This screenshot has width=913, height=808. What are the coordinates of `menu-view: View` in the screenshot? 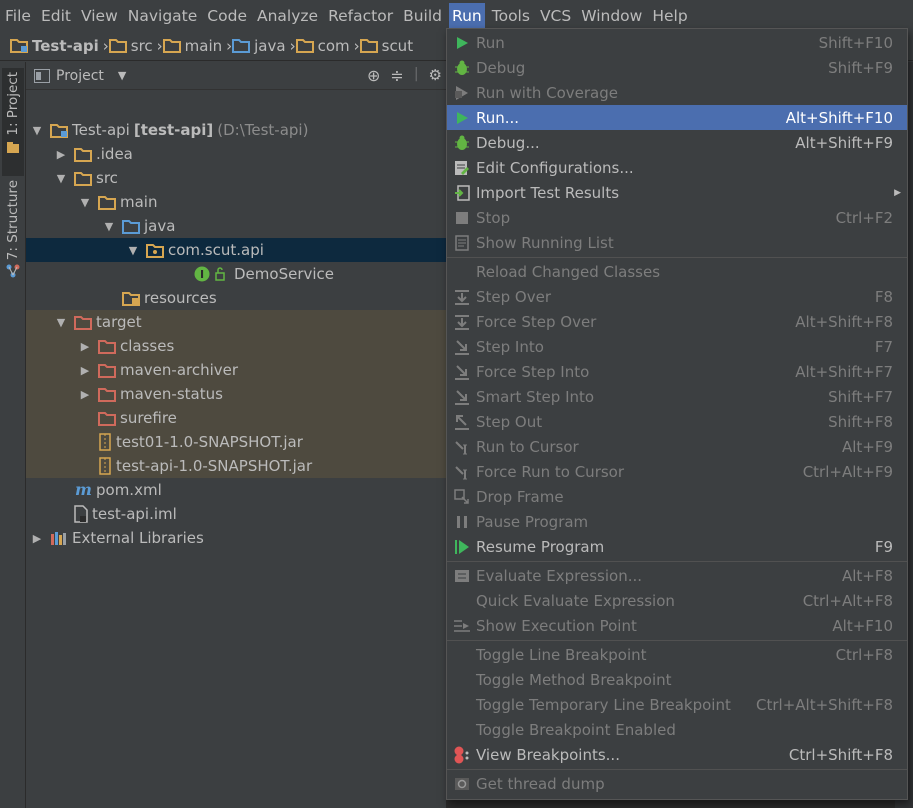 It's located at (99, 16).